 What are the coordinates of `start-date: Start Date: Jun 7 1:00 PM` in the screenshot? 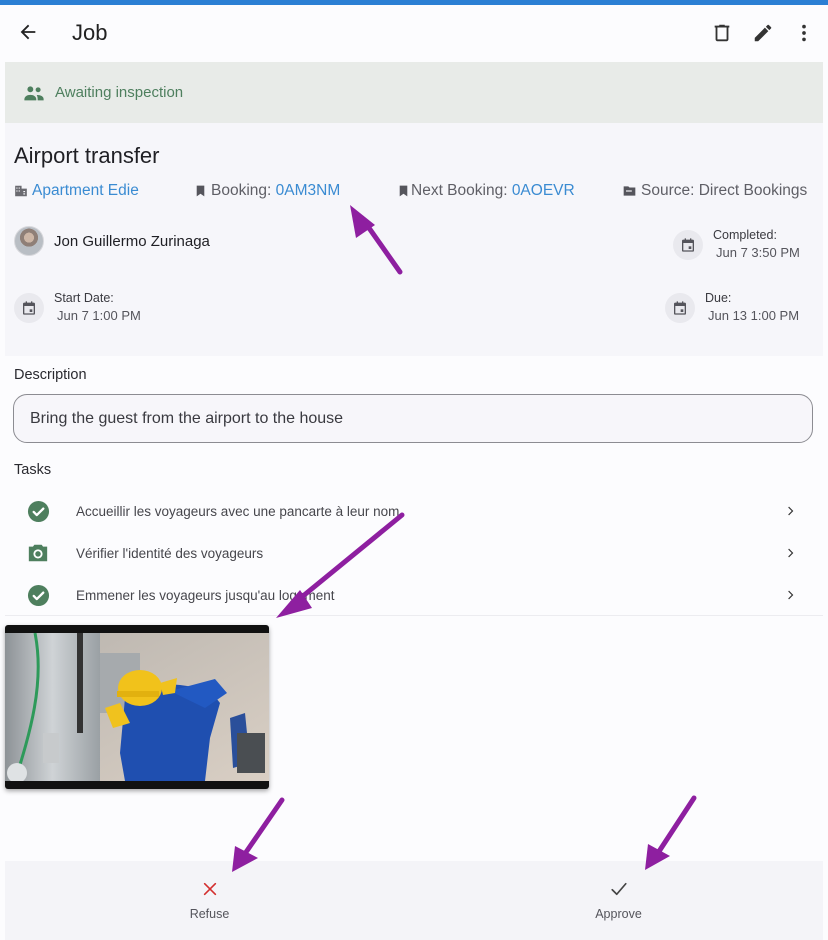 It's located at (77, 308).